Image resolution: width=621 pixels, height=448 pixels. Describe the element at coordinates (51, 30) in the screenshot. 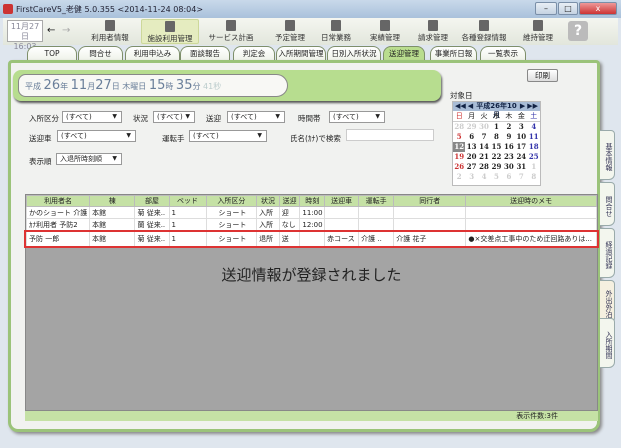

I see `back-button: ←` at that location.